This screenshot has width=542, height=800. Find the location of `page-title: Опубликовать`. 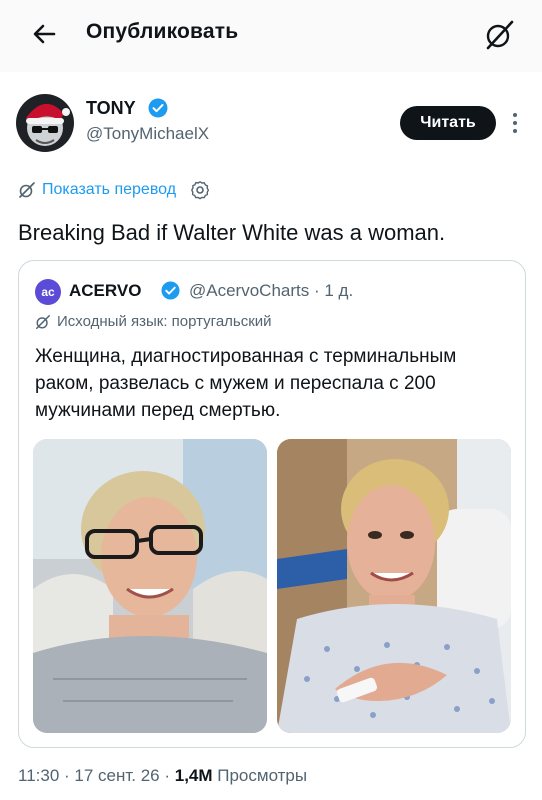

page-title: Опубликовать is located at coordinates (162, 31).